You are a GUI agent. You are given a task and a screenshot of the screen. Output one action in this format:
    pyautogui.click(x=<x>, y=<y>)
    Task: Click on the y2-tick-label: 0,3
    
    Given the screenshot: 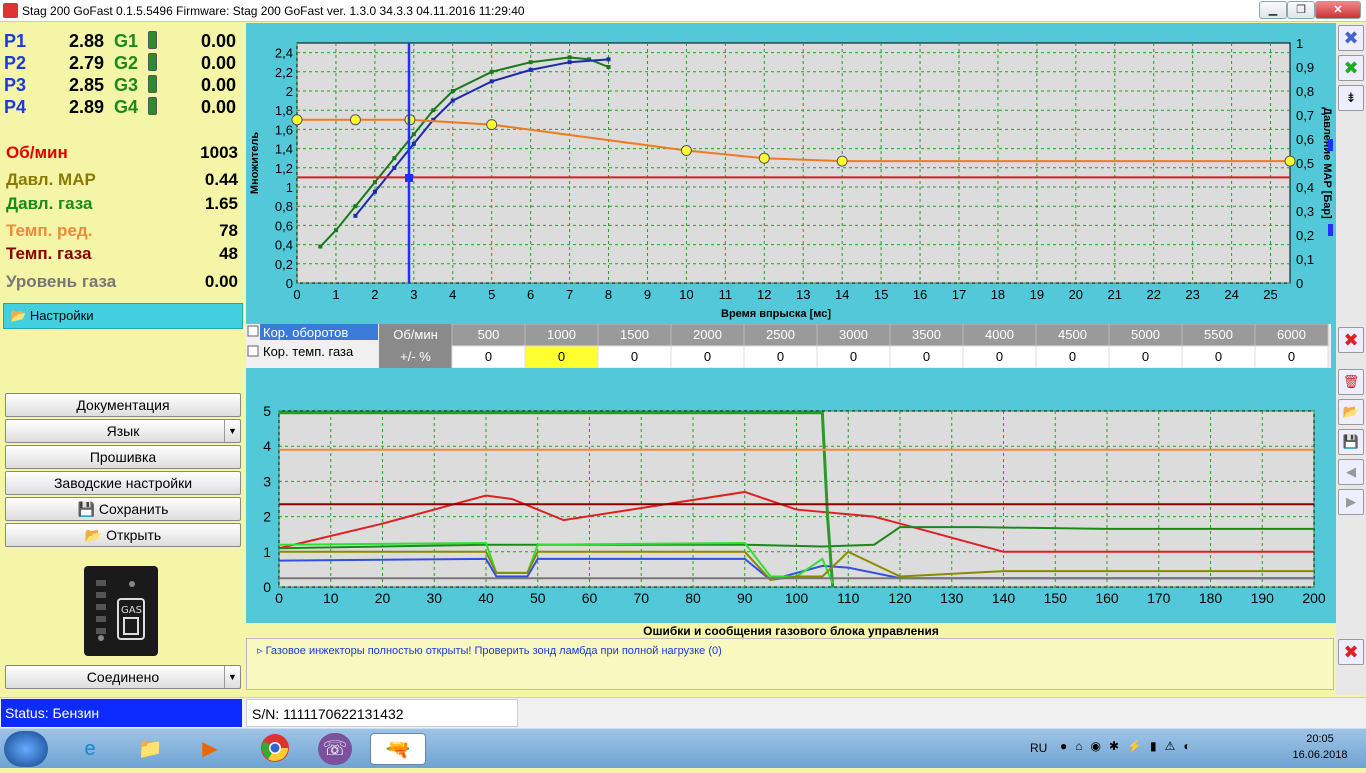 What is the action you would take?
    pyautogui.click(x=1305, y=211)
    